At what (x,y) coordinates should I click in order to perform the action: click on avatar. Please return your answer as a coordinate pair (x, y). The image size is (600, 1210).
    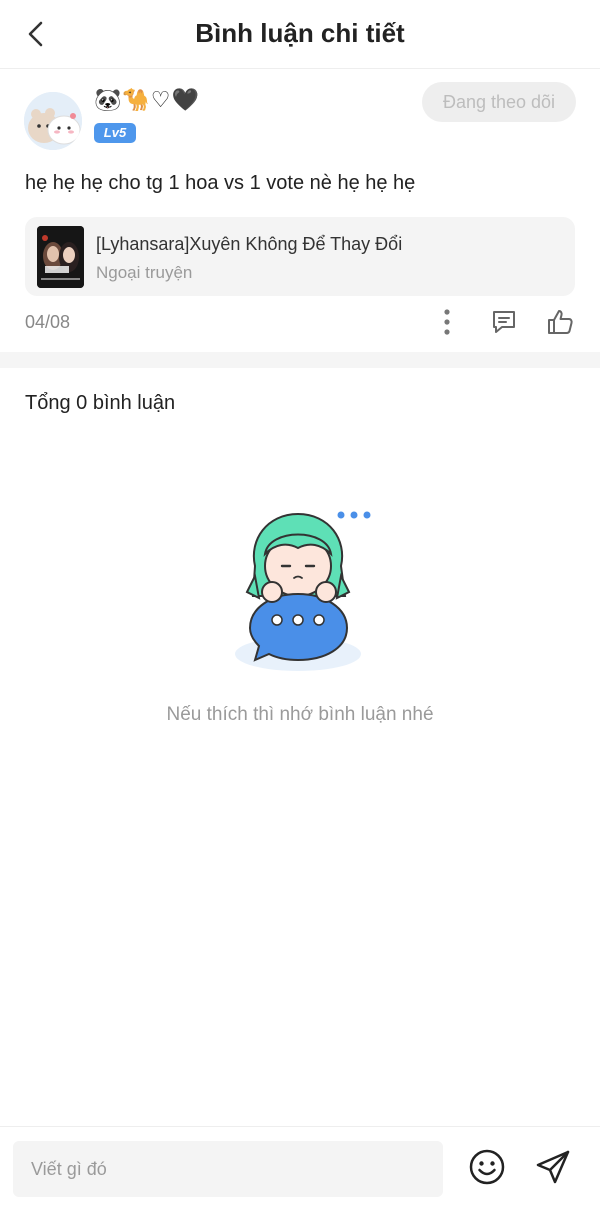
    Looking at the image, I should click on (53, 121).